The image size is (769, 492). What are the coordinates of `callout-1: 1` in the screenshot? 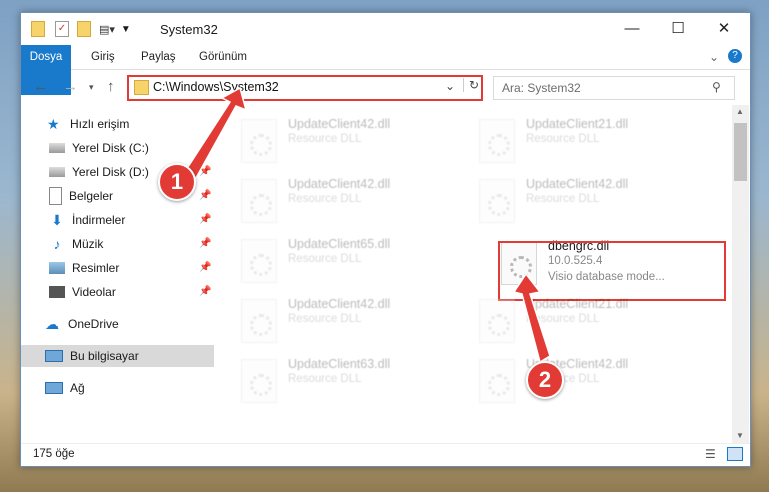 It's located at (177, 182).